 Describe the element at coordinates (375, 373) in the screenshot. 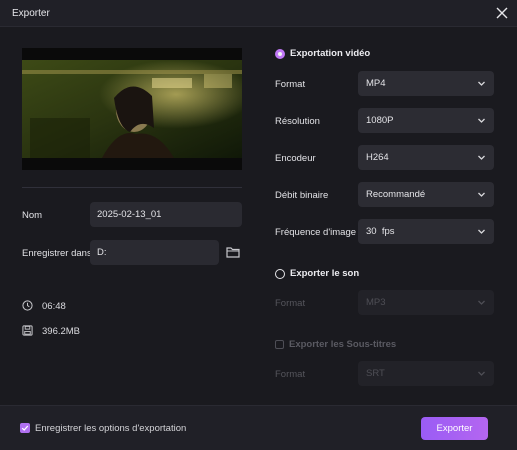

I see `subtitles-format-value: SRT` at that location.